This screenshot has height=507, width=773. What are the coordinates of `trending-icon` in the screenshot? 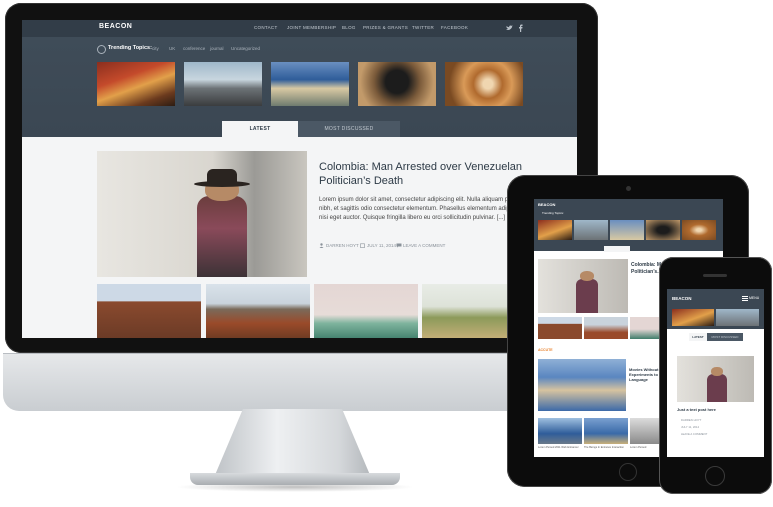 It's located at (101, 49).